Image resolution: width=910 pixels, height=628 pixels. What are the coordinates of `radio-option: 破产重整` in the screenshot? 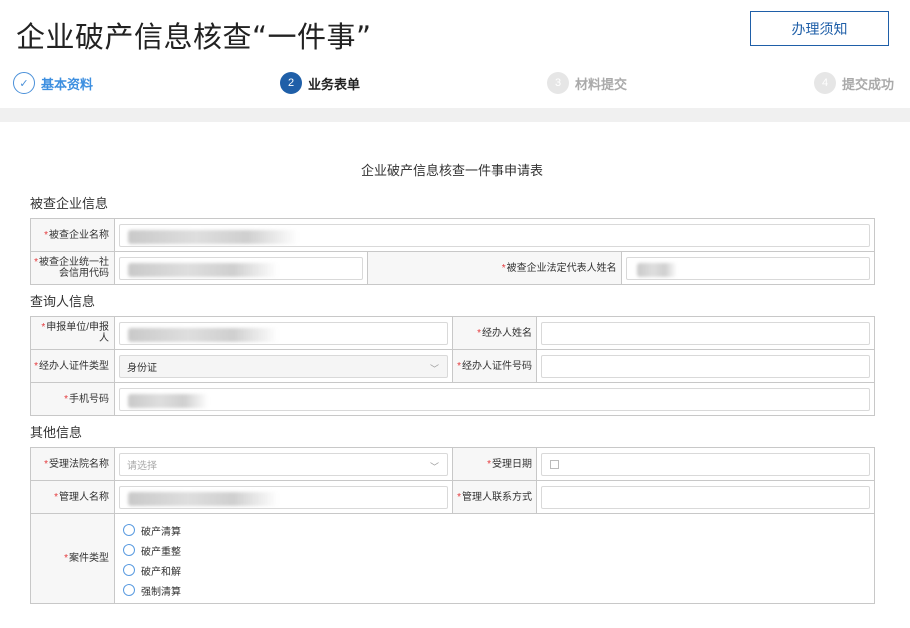 It's located at (496, 550).